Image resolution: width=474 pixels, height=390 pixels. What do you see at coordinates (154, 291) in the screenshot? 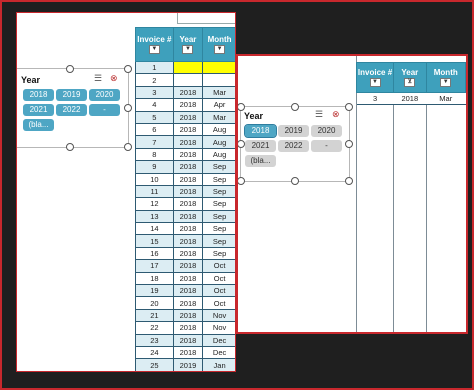
I see `row-number-cell: 19` at bounding box center [154, 291].